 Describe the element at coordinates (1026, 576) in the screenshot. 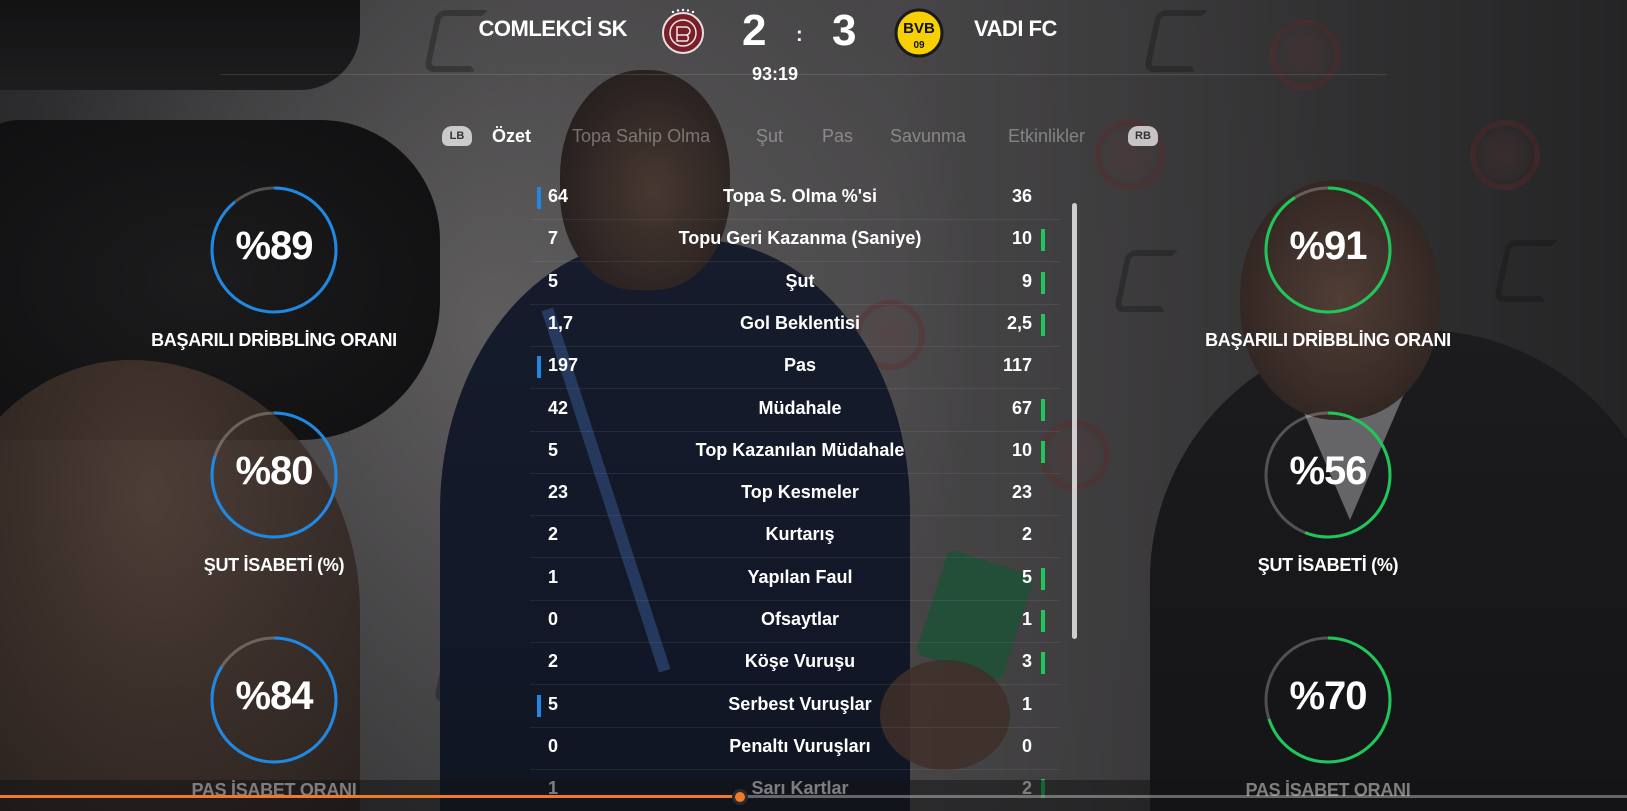

I see `stat-away-value: 5` at that location.